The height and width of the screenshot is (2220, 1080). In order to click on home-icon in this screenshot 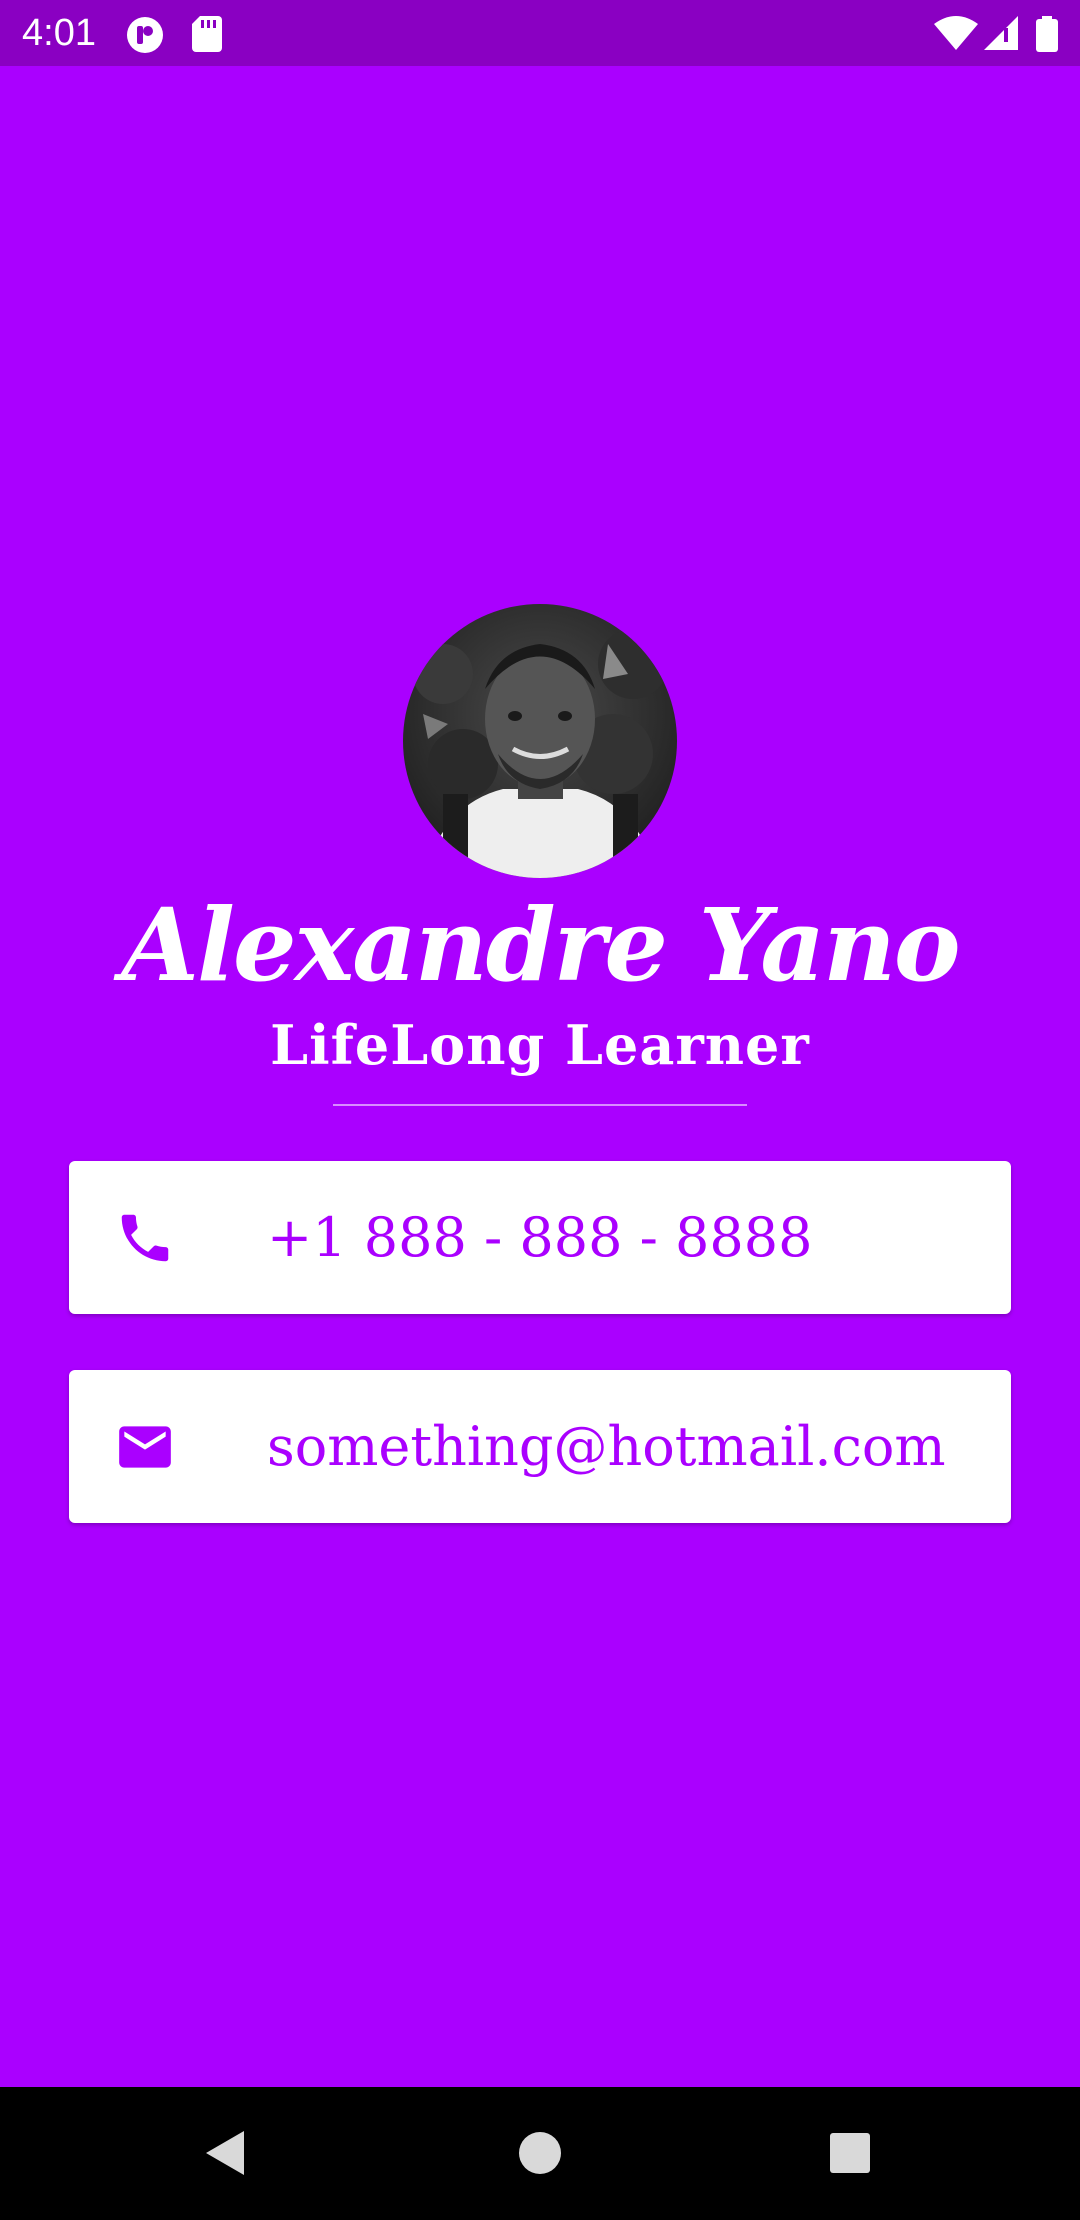, I will do `click(540, 2153)`.